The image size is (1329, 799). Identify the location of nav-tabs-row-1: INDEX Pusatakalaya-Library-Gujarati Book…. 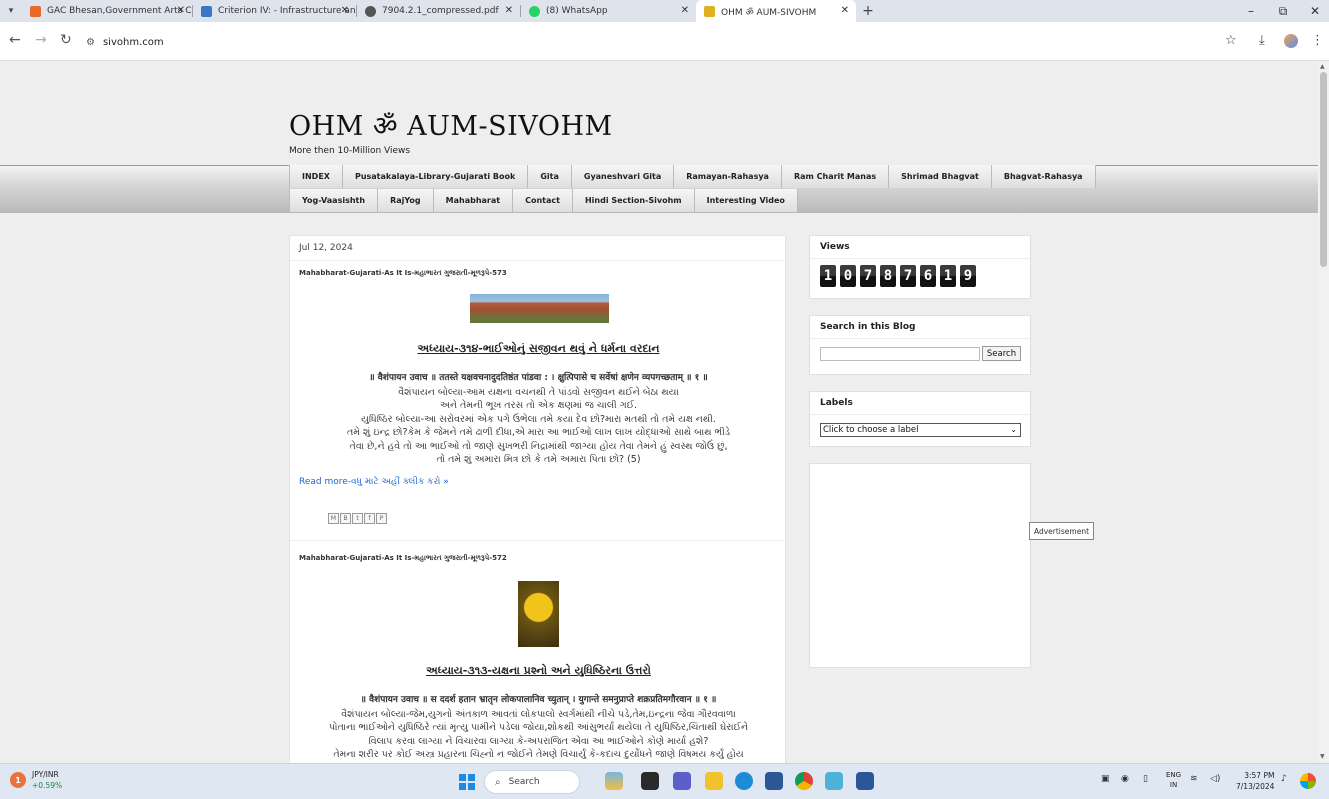
(692, 176).